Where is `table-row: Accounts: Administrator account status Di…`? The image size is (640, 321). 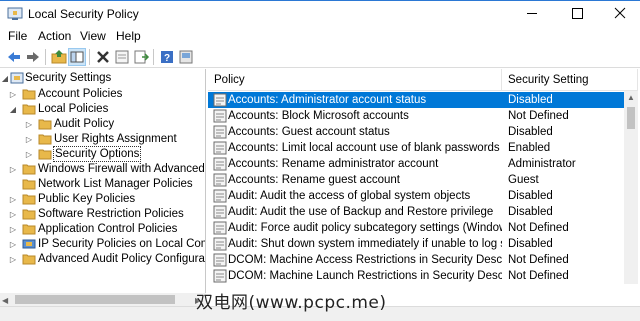 table-row: Accounts: Administrator account status Di… is located at coordinates (416, 100).